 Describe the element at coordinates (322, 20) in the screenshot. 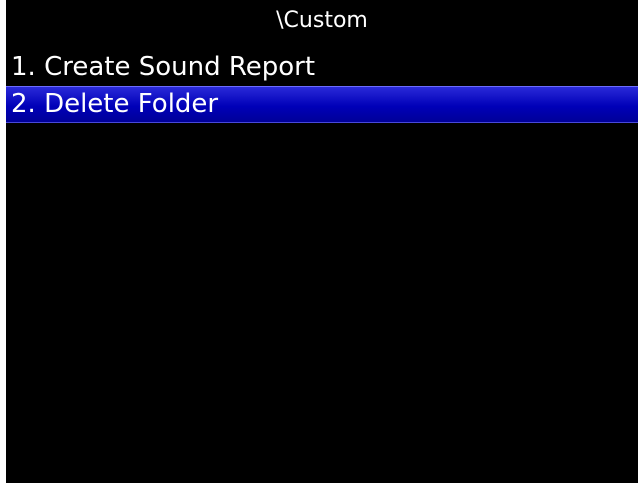

I see `folder-title: \Custom` at that location.